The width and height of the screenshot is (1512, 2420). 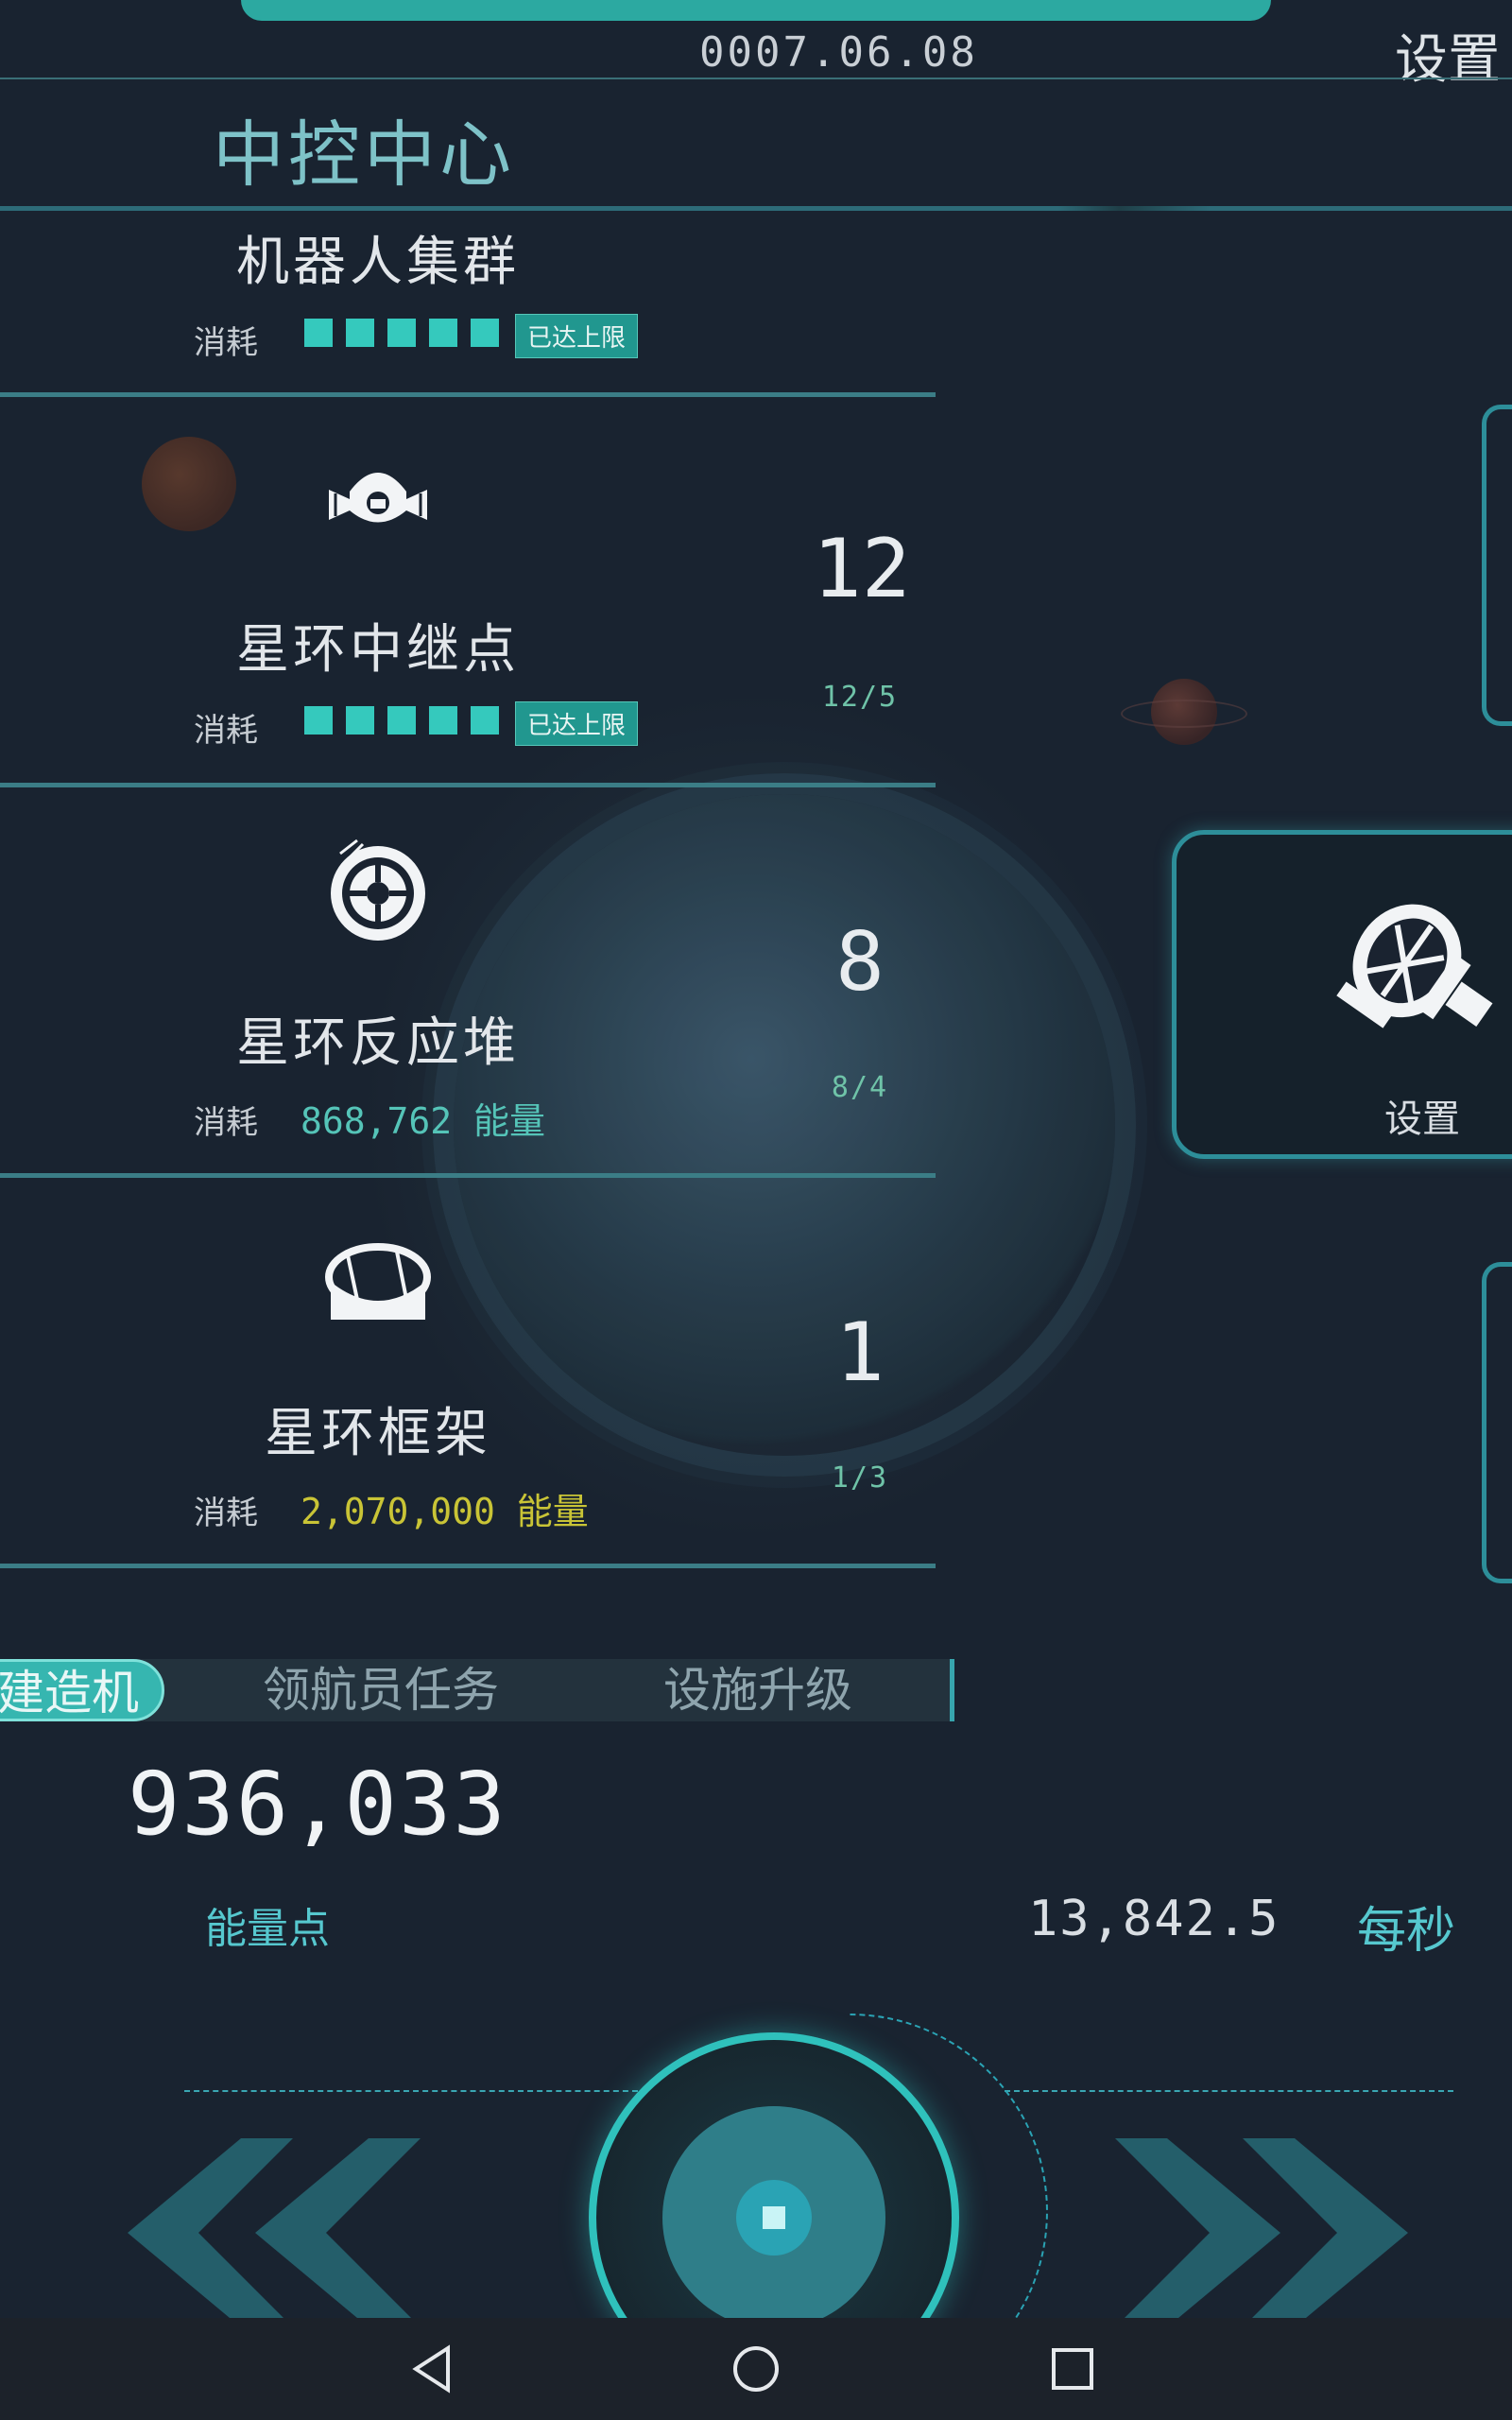 I want to click on energy-rate-unit: 每秒, so click(x=1406, y=1931).